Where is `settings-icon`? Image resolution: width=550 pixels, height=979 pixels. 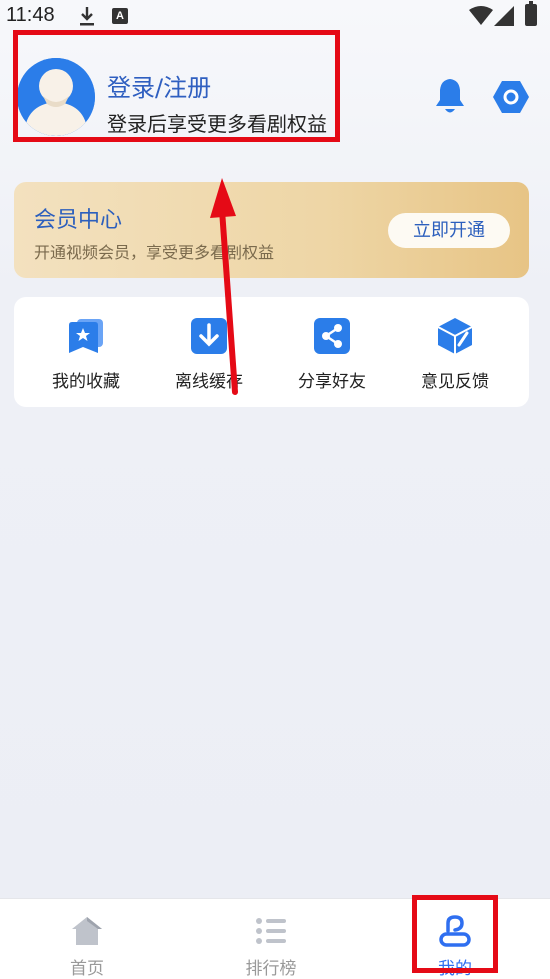 settings-icon is located at coordinates (511, 97).